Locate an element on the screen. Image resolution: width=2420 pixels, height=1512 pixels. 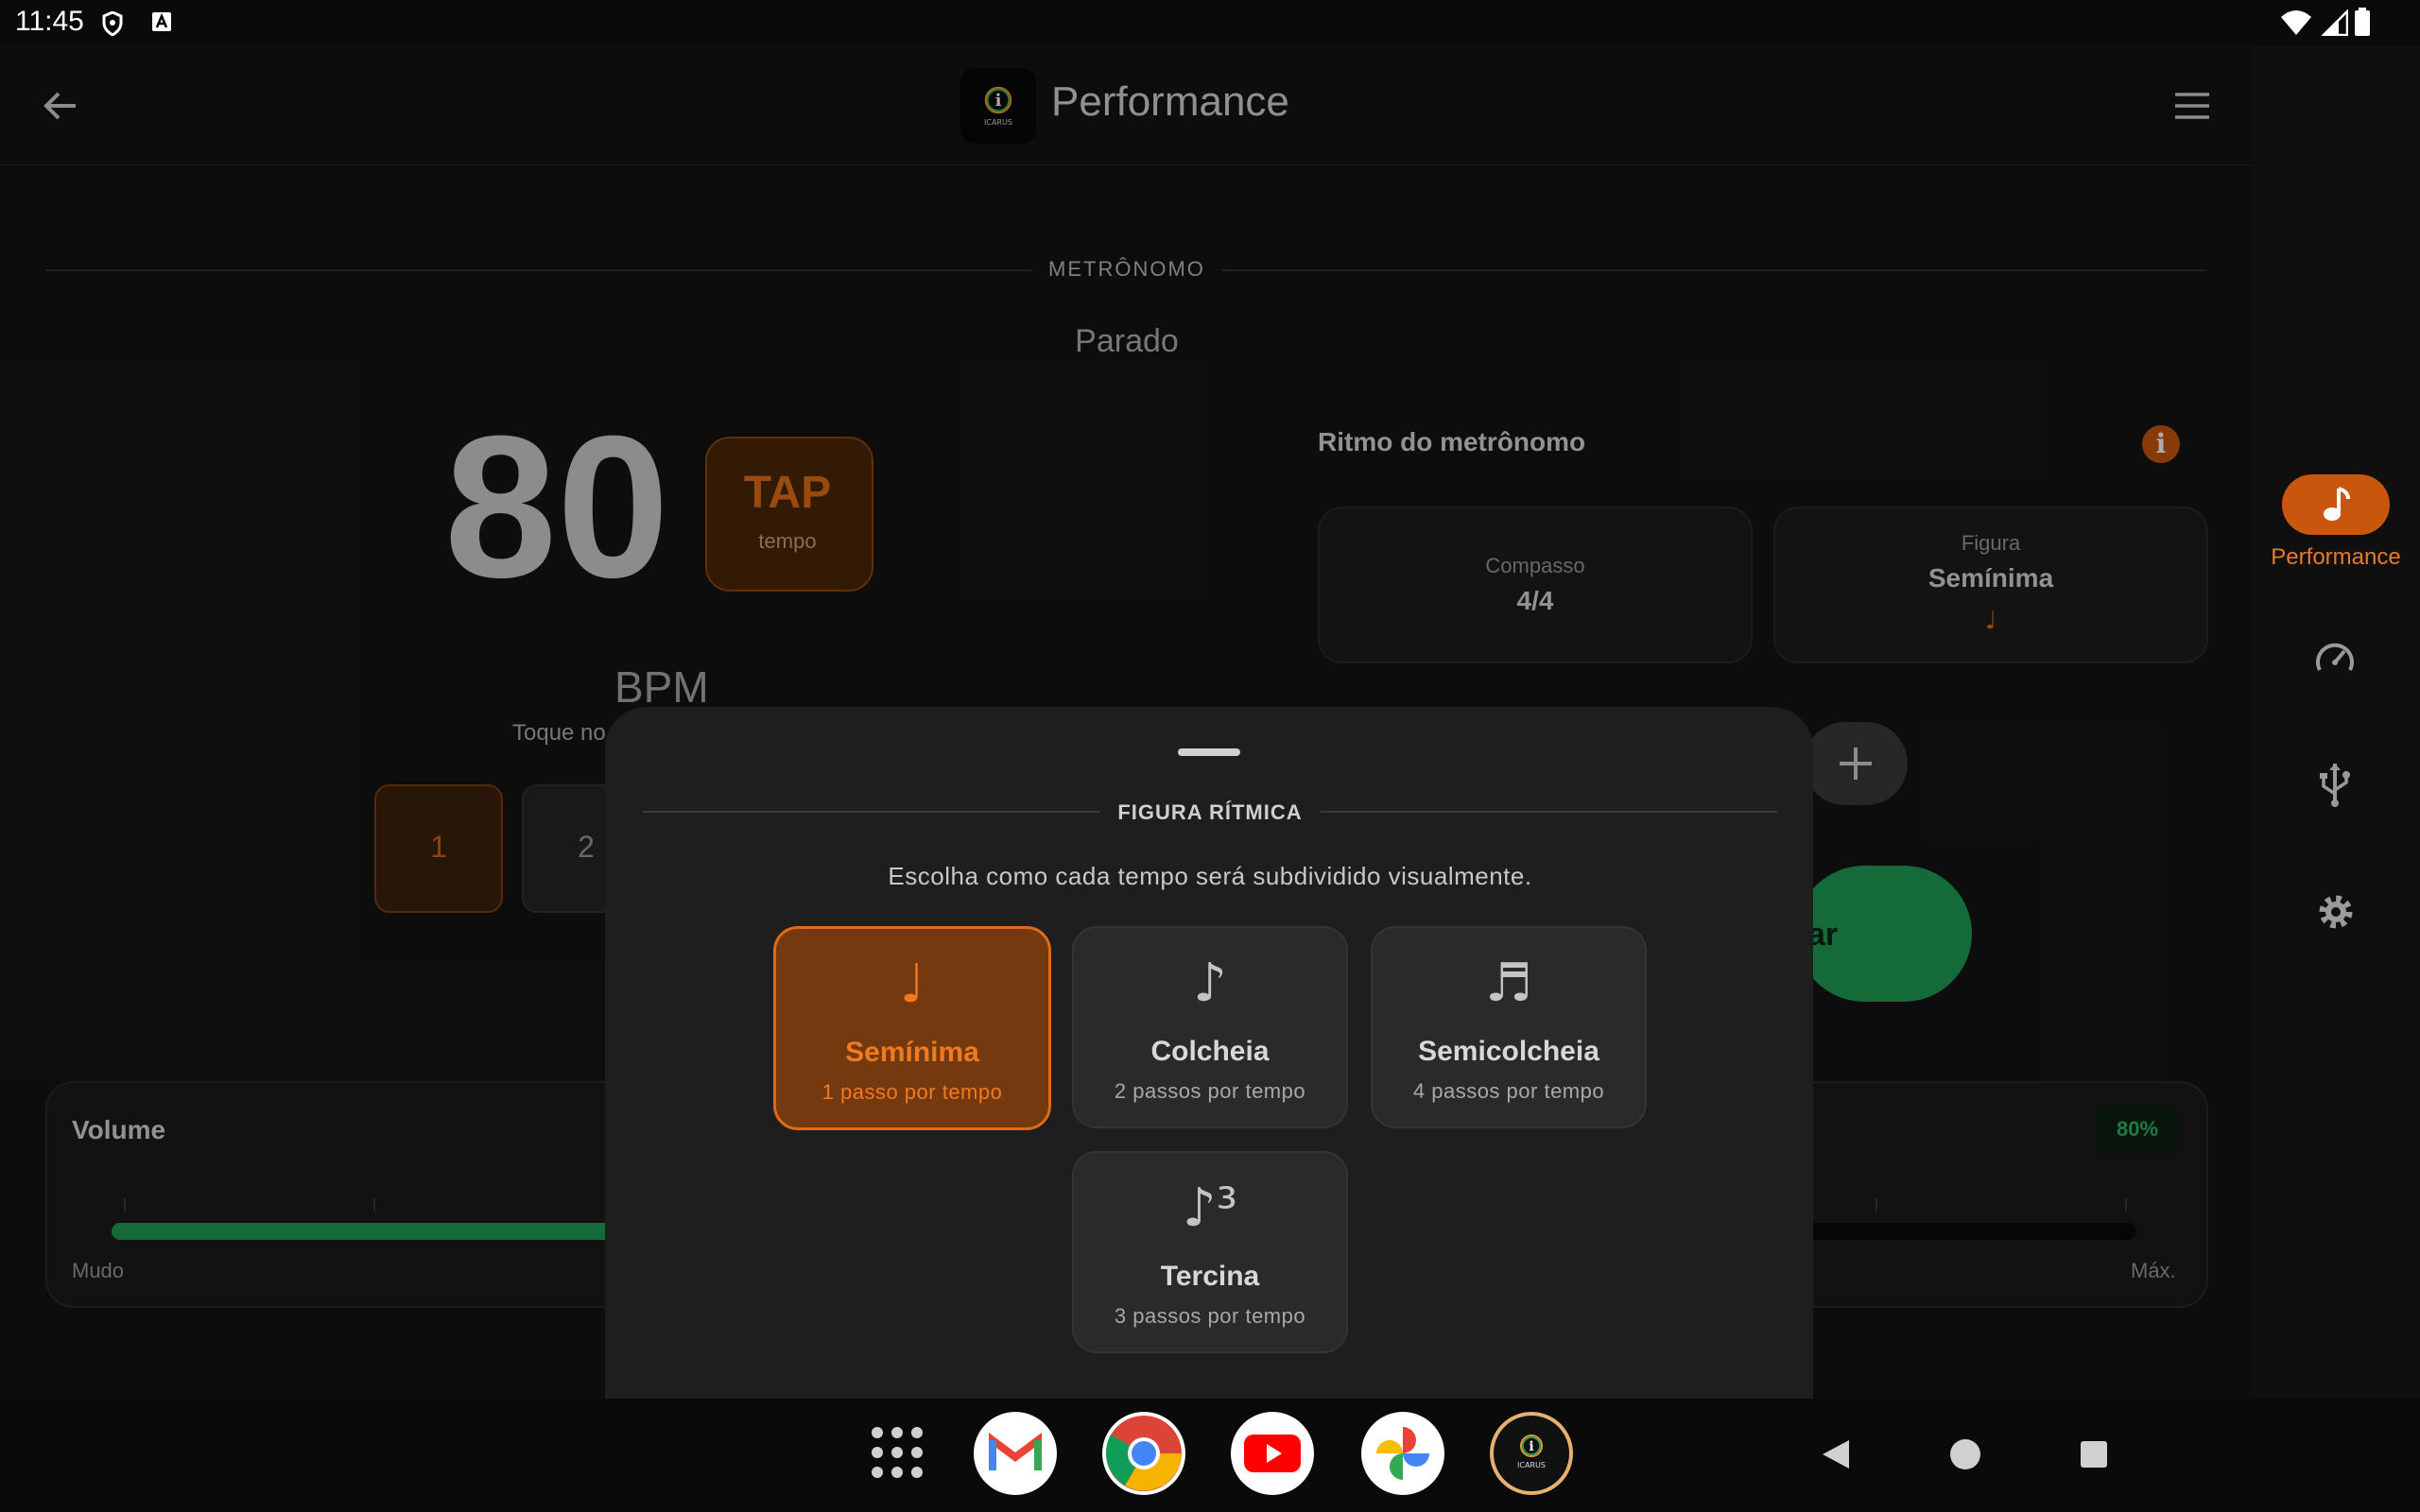
music-note-icon is located at coordinates (2336, 505).